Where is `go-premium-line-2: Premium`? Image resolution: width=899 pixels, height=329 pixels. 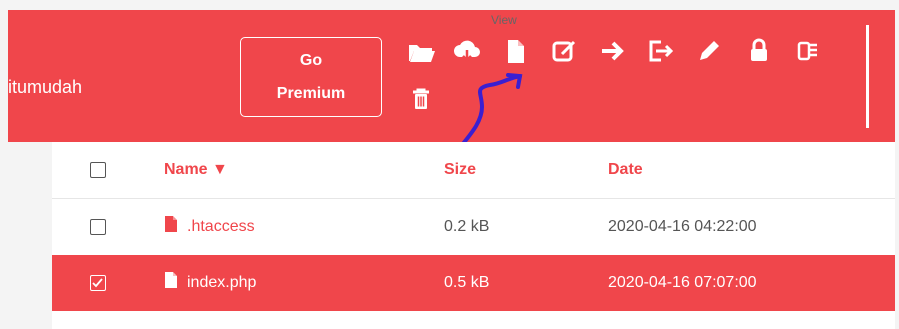 go-premium-line-2: Premium is located at coordinates (311, 93).